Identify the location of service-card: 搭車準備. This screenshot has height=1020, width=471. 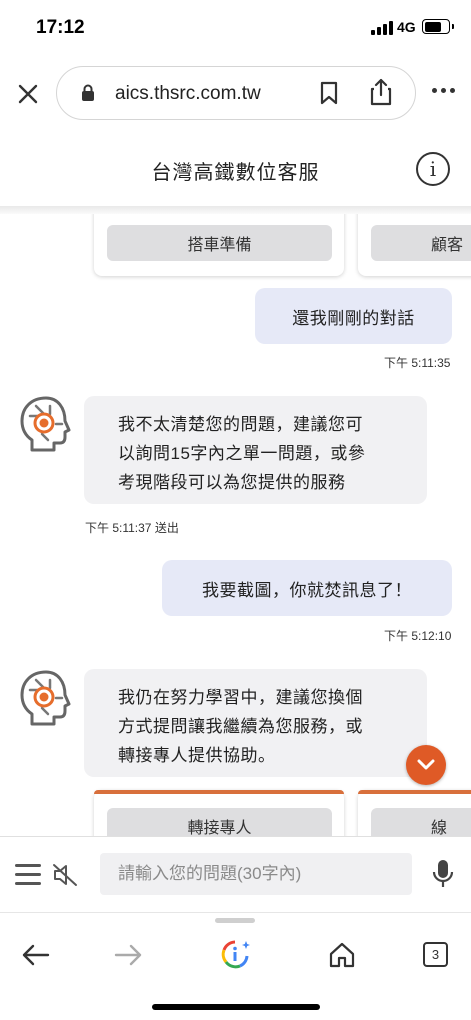
(219, 245).